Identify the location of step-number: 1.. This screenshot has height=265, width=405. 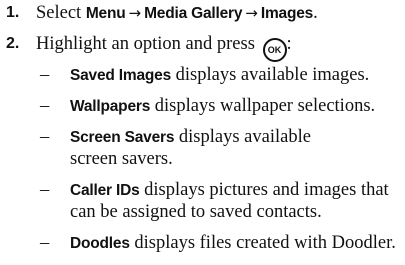
(13, 12).